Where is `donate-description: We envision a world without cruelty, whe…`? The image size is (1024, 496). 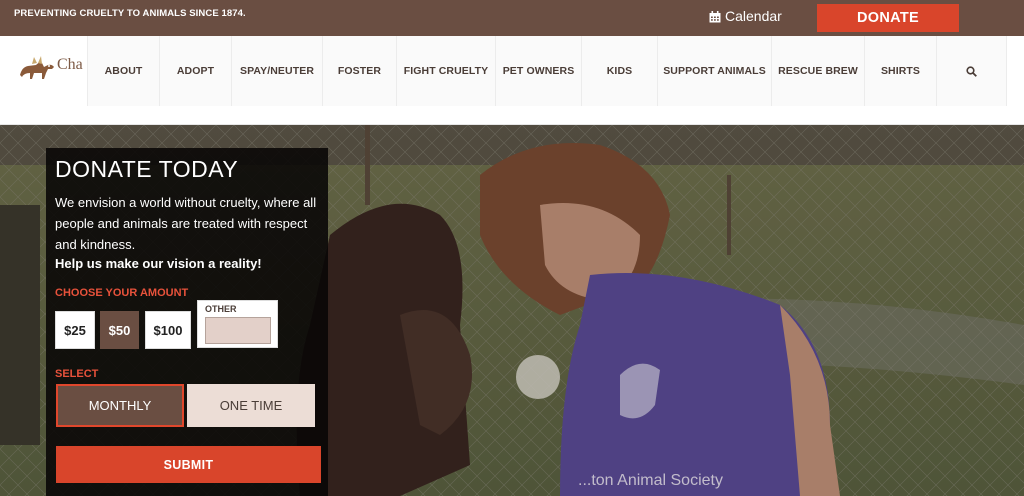 donate-description: We envision a world without cruelty, whe… is located at coordinates (186, 223).